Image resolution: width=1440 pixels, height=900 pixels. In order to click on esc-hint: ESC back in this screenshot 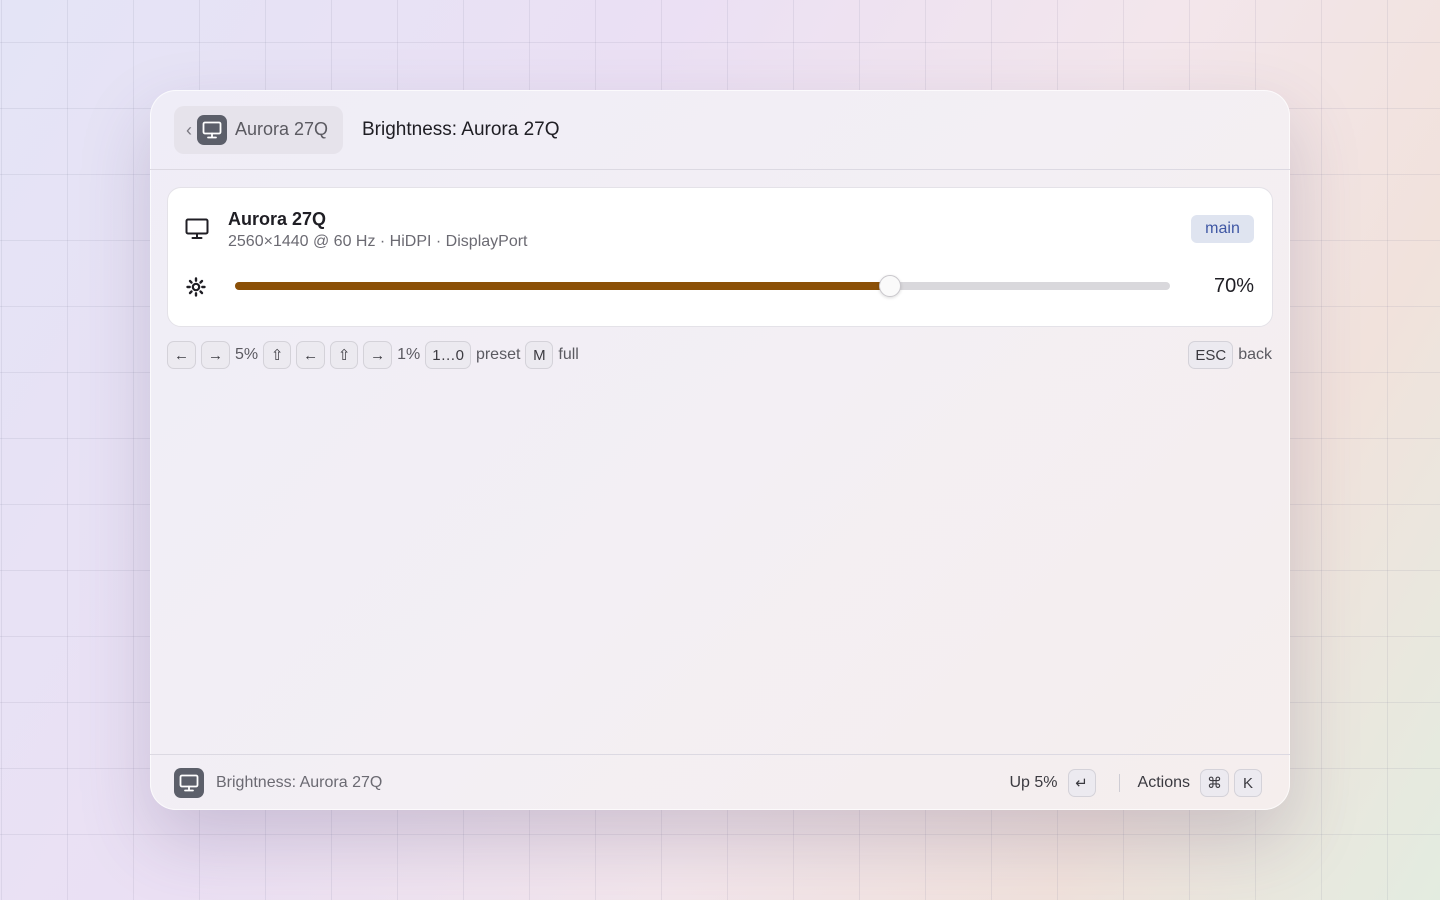, I will do `click(1230, 355)`.